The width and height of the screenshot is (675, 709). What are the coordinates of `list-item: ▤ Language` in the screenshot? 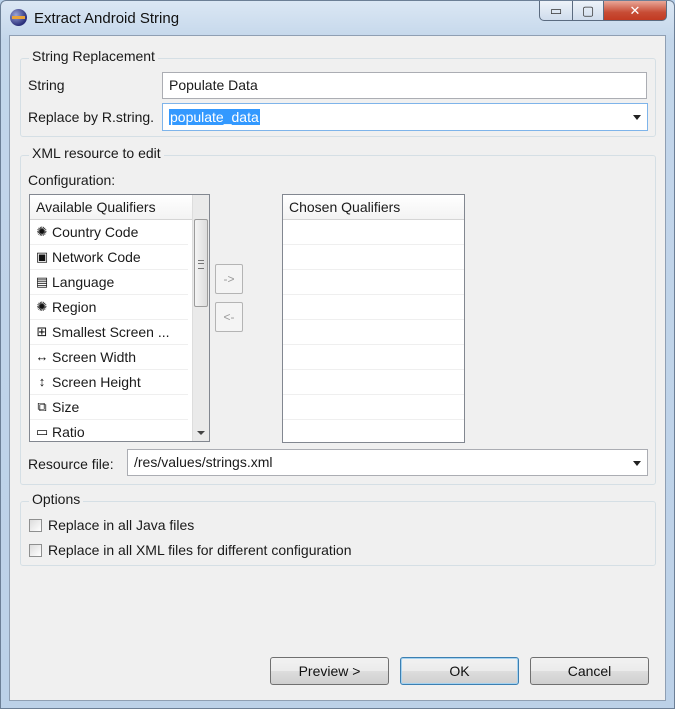 It's located at (109, 282).